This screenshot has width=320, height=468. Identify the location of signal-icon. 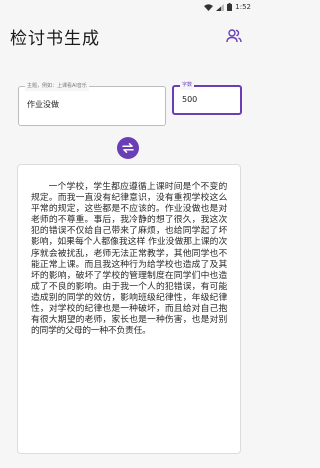
(220, 7).